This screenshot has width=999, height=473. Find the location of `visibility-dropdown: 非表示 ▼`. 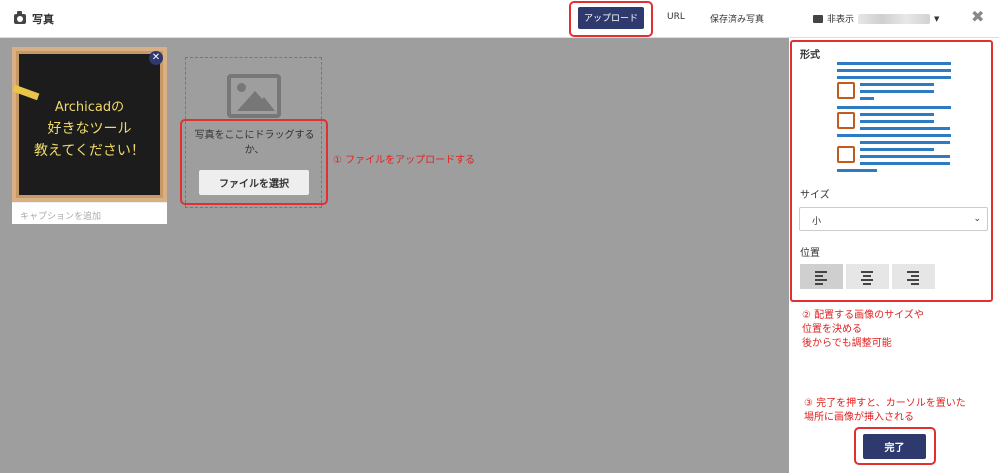

visibility-dropdown: 非表示 ▼ is located at coordinates (876, 18).